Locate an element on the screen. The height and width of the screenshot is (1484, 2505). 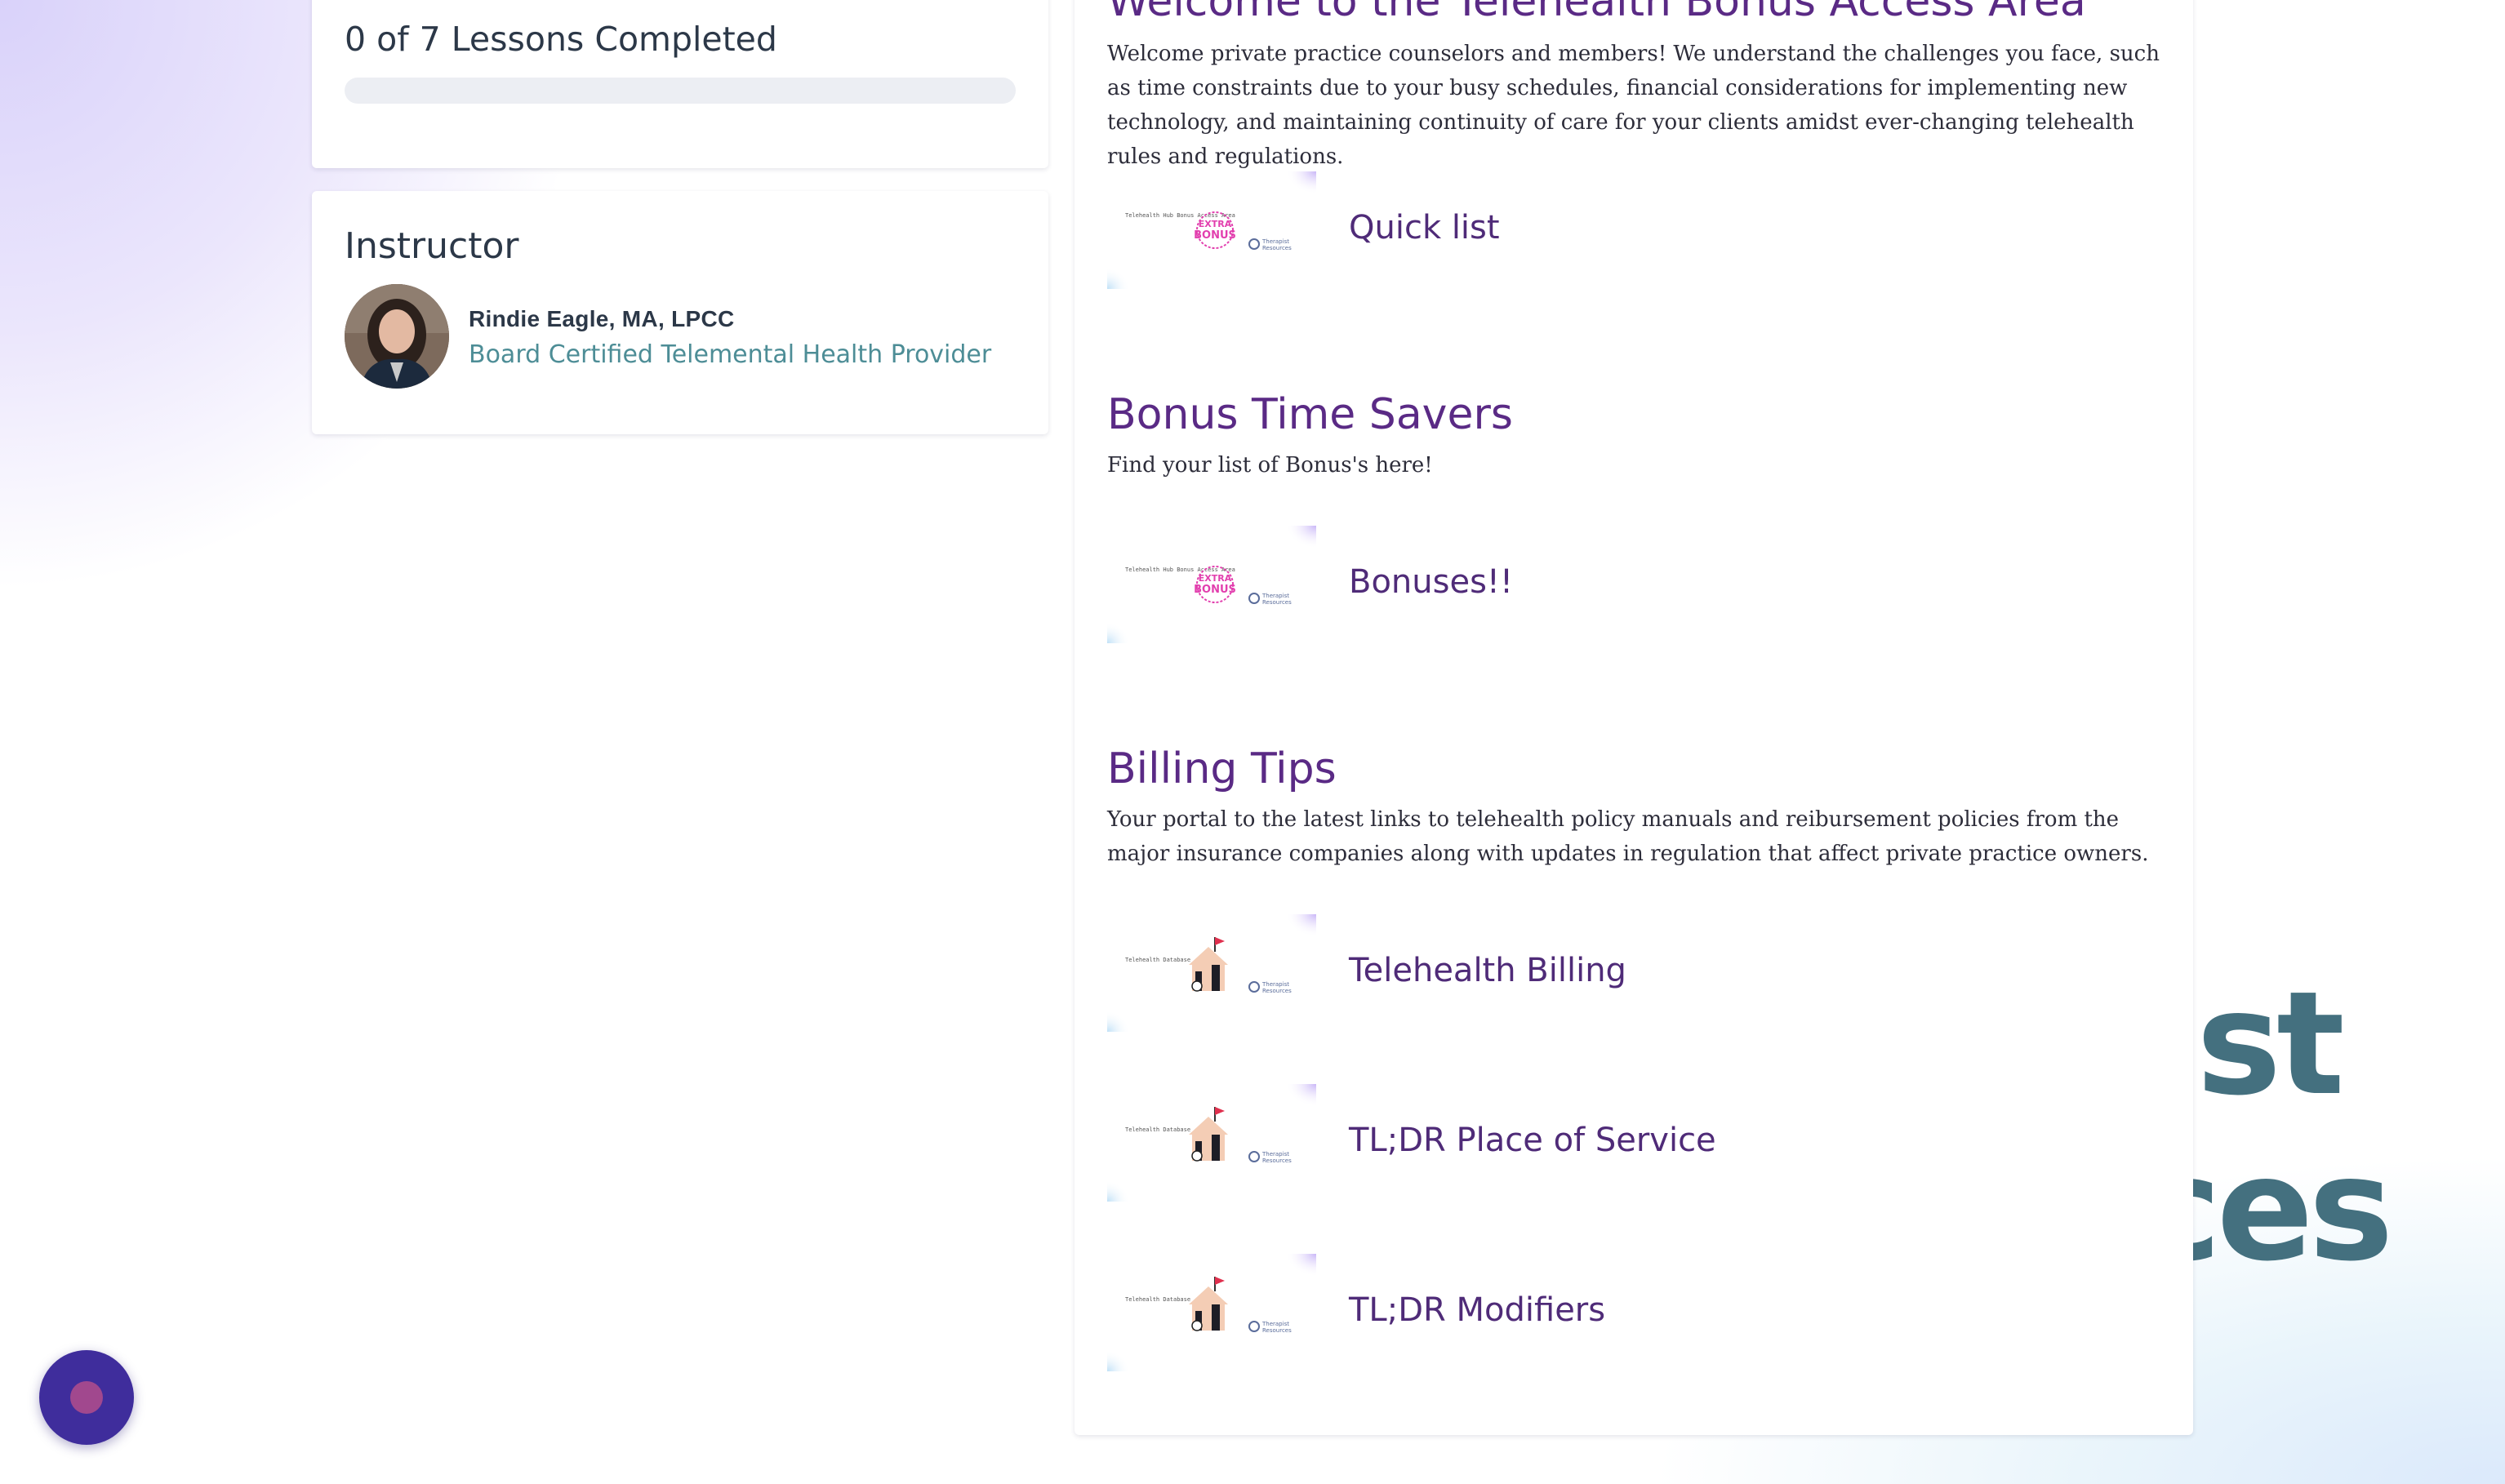
lesson-label: TL;DR Place of Service is located at coordinates (1532, 1140).